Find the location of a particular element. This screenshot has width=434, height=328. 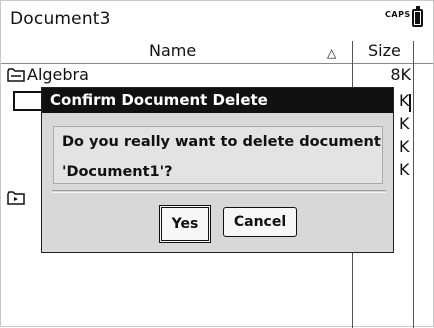

list-header: Name △ Size is located at coordinates (217, 52).